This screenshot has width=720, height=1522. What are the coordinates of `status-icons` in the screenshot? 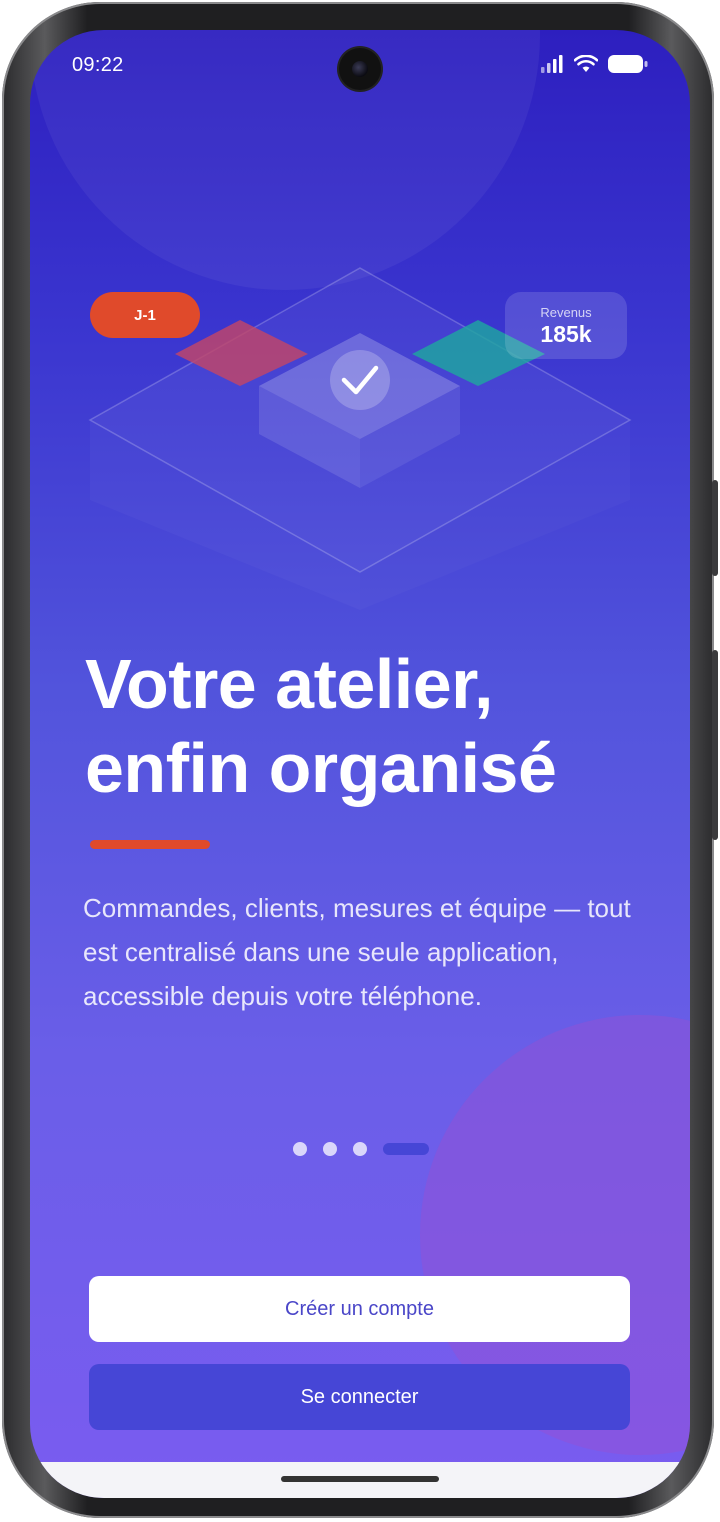 It's located at (594, 64).